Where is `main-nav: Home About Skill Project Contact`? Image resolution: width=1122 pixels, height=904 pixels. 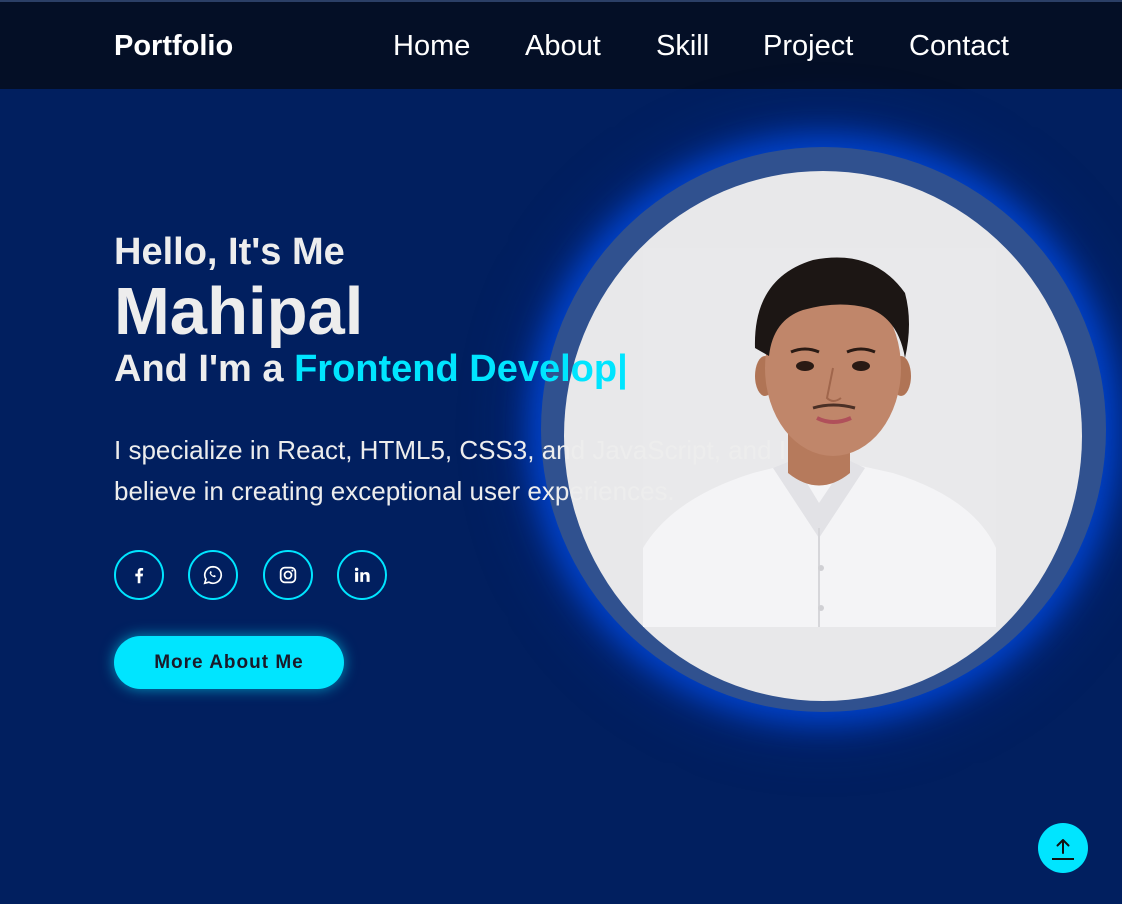 main-nav: Home About Skill Project Contact is located at coordinates (561, 47).